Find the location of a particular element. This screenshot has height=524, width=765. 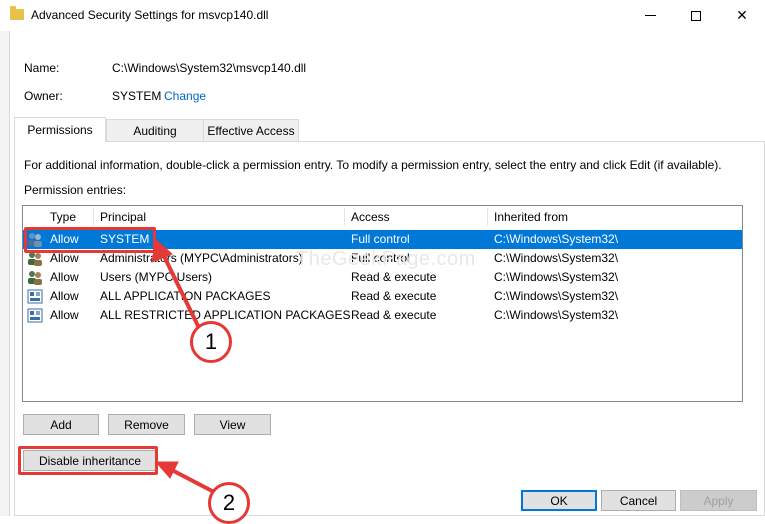

tab-permissions: Permissions is located at coordinates (60, 129).